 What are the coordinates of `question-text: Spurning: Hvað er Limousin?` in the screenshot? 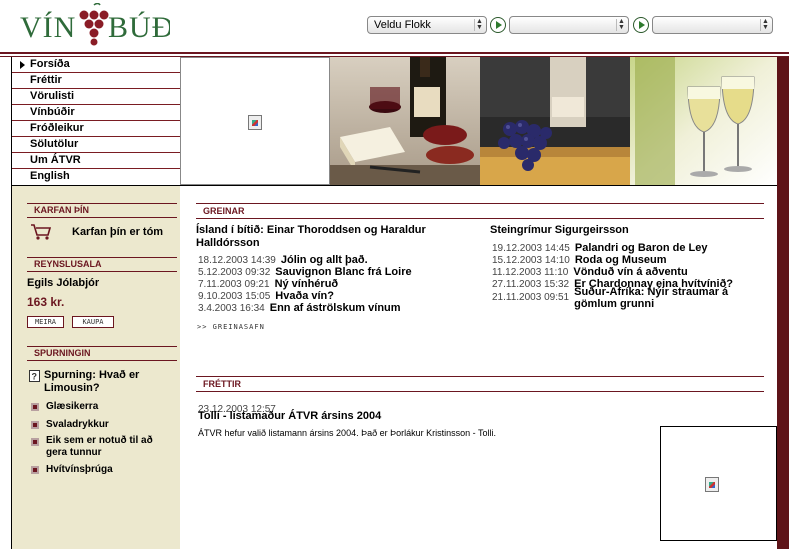 It's located at (92, 381).